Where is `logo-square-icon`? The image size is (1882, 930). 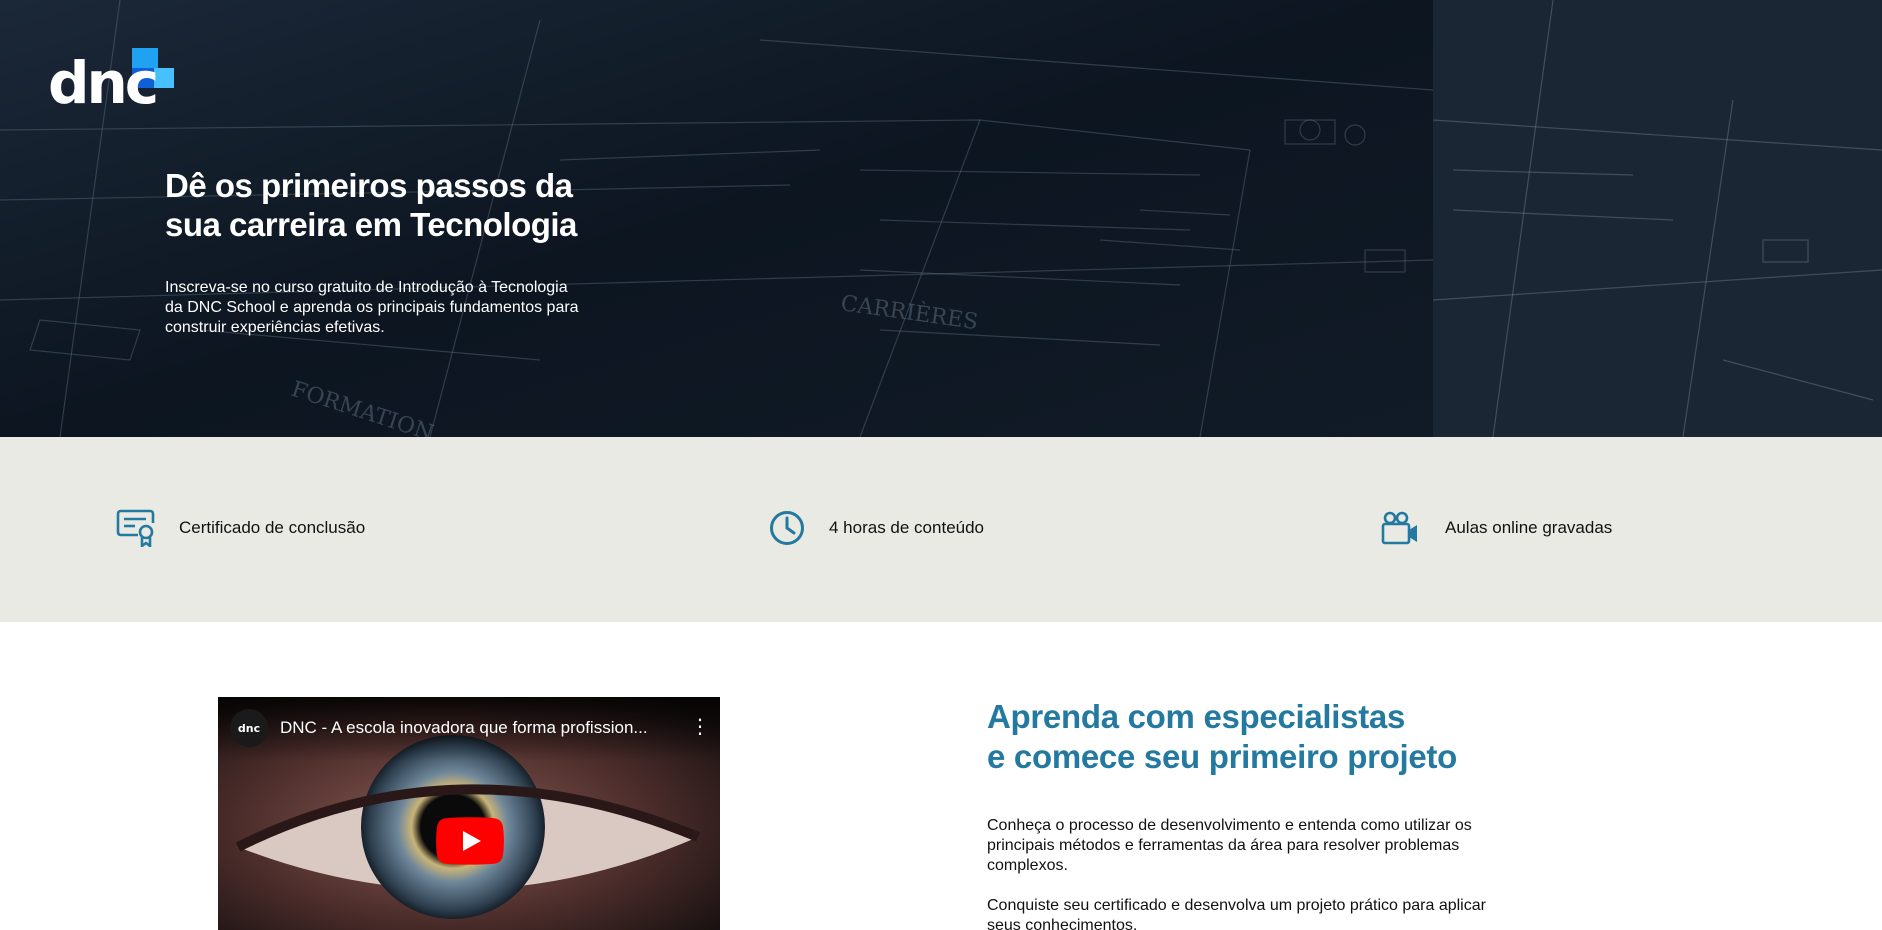 logo-square-icon is located at coordinates (164, 78).